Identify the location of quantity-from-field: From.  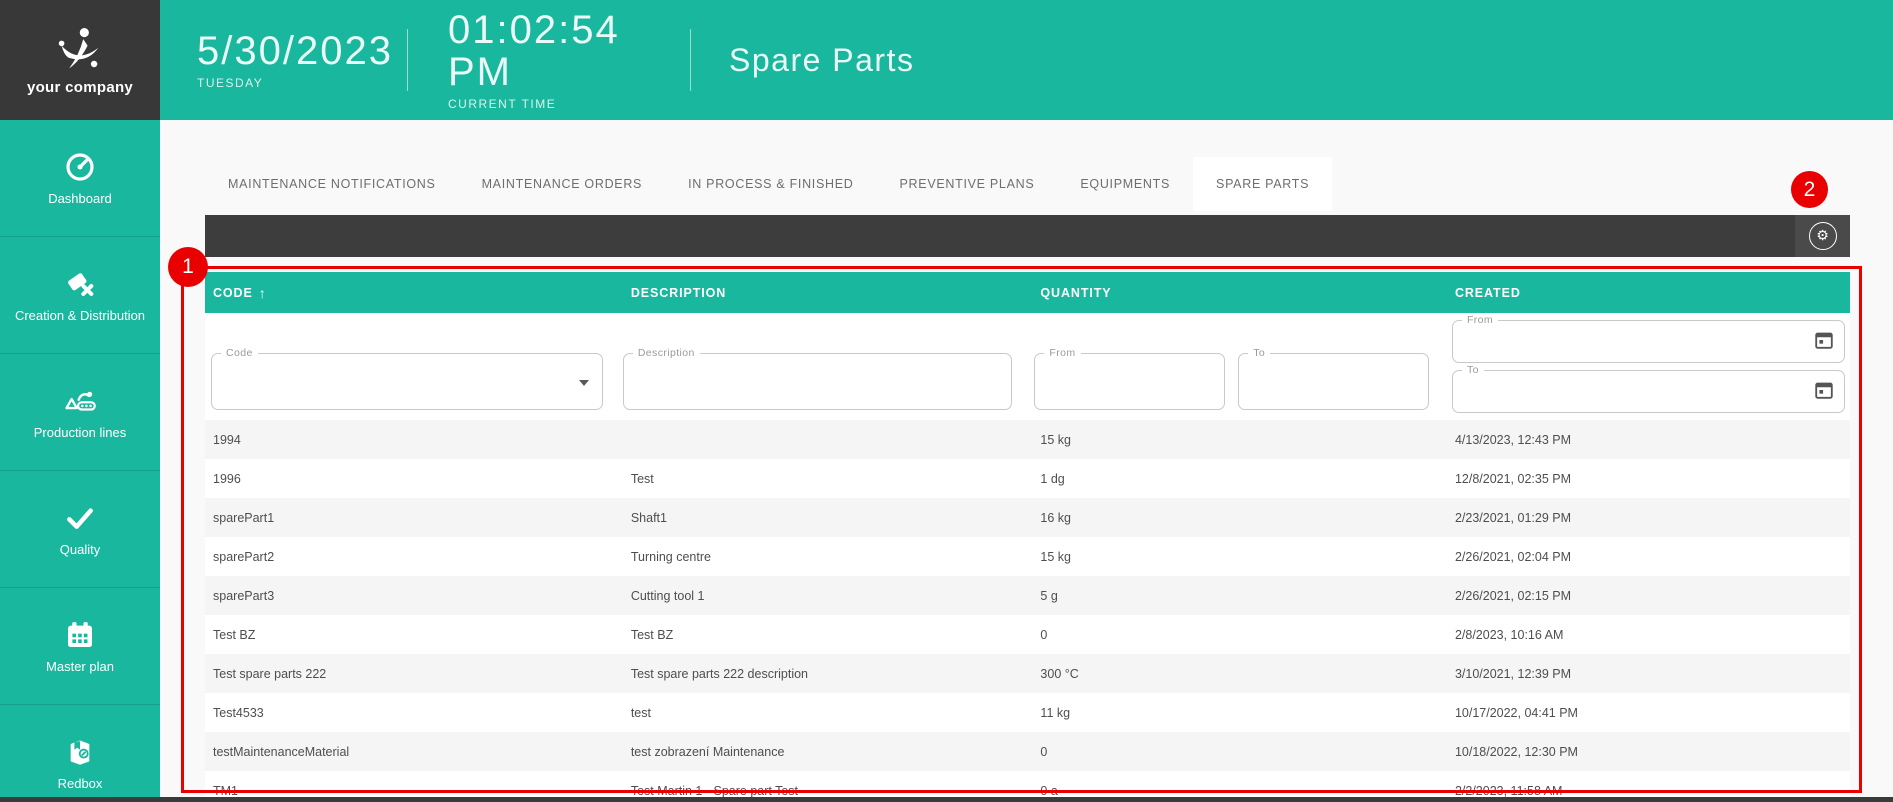
(1130, 378).